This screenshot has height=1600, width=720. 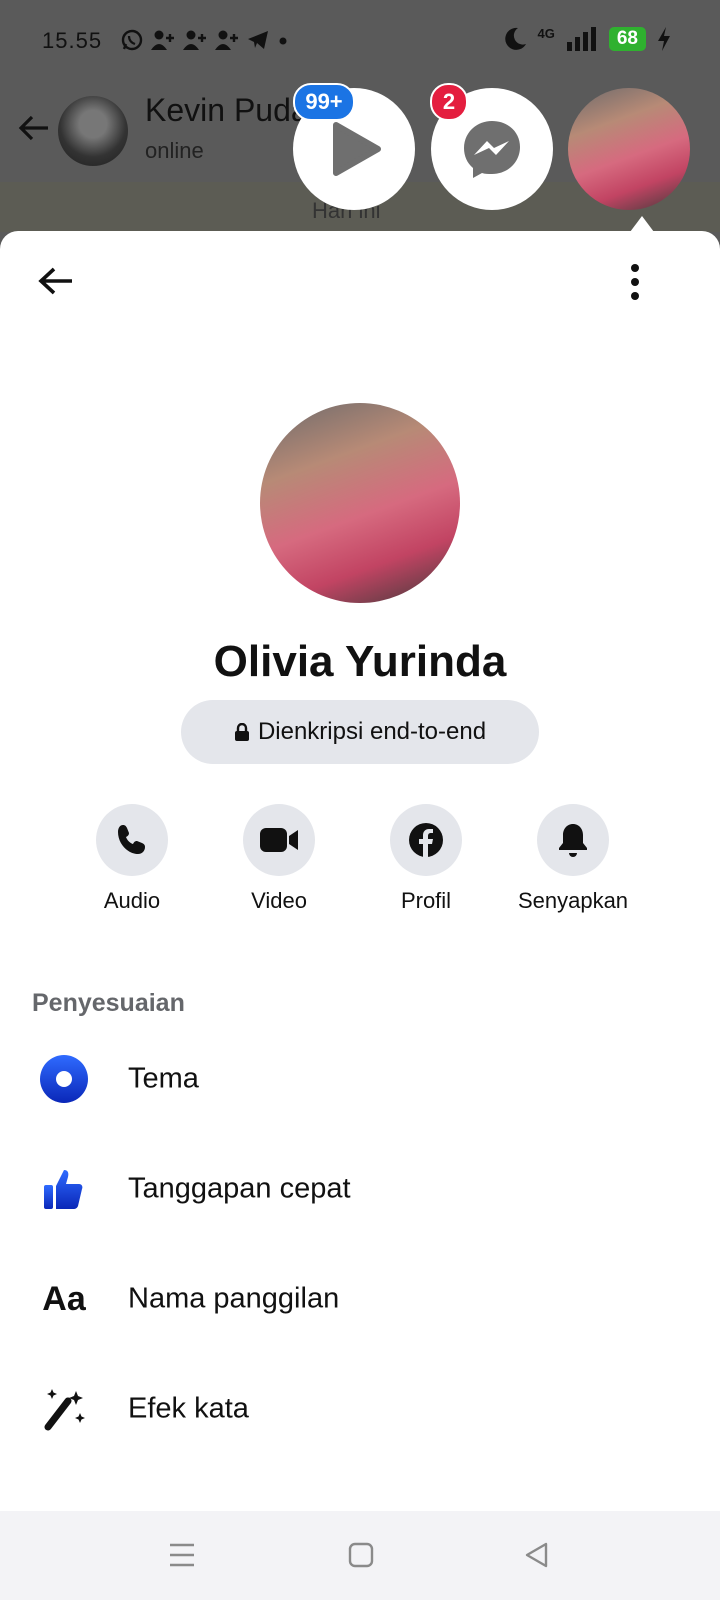 I want to click on customization-section-title: Penyesuaian, so click(x=108, y=1003).